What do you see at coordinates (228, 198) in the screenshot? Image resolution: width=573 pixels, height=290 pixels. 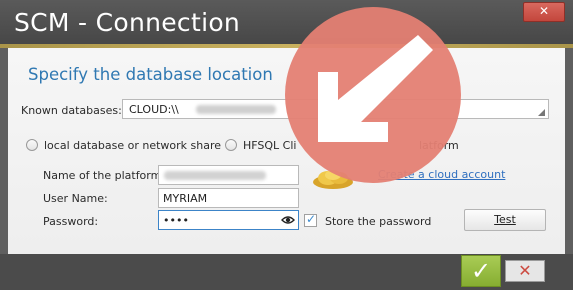 I see `username-field: MYRIAM` at bounding box center [228, 198].